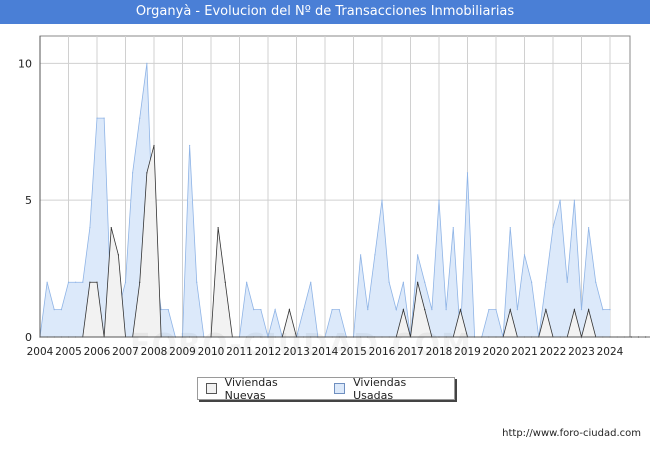 The height and width of the screenshot is (450, 650). What do you see at coordinates (68, 352) in the screenshot?
I see `x-tick-label: 2005` at bounding box center [68, 352].